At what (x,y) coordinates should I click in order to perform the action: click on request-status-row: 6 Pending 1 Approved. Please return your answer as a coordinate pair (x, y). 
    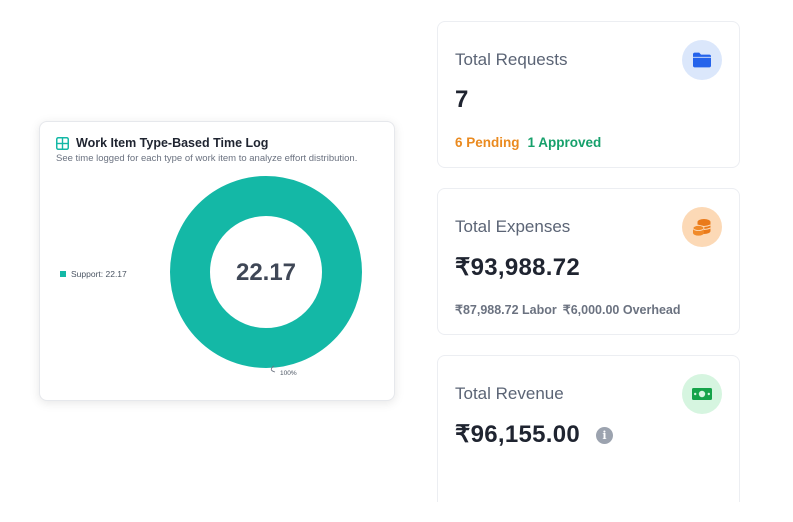
    Looking at the image, I should click on (528, 142).